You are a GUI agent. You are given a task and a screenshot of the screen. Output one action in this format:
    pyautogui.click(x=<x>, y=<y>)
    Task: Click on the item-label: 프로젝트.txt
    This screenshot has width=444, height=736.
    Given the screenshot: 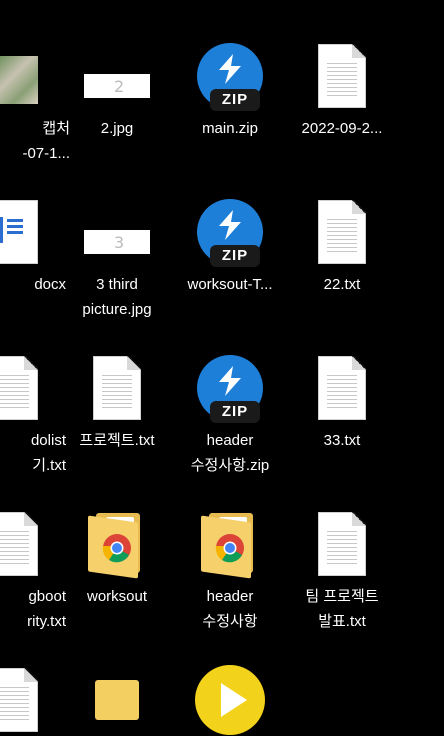 What is the action you would take?
    pyautogui.click(x=117, y=440)
    